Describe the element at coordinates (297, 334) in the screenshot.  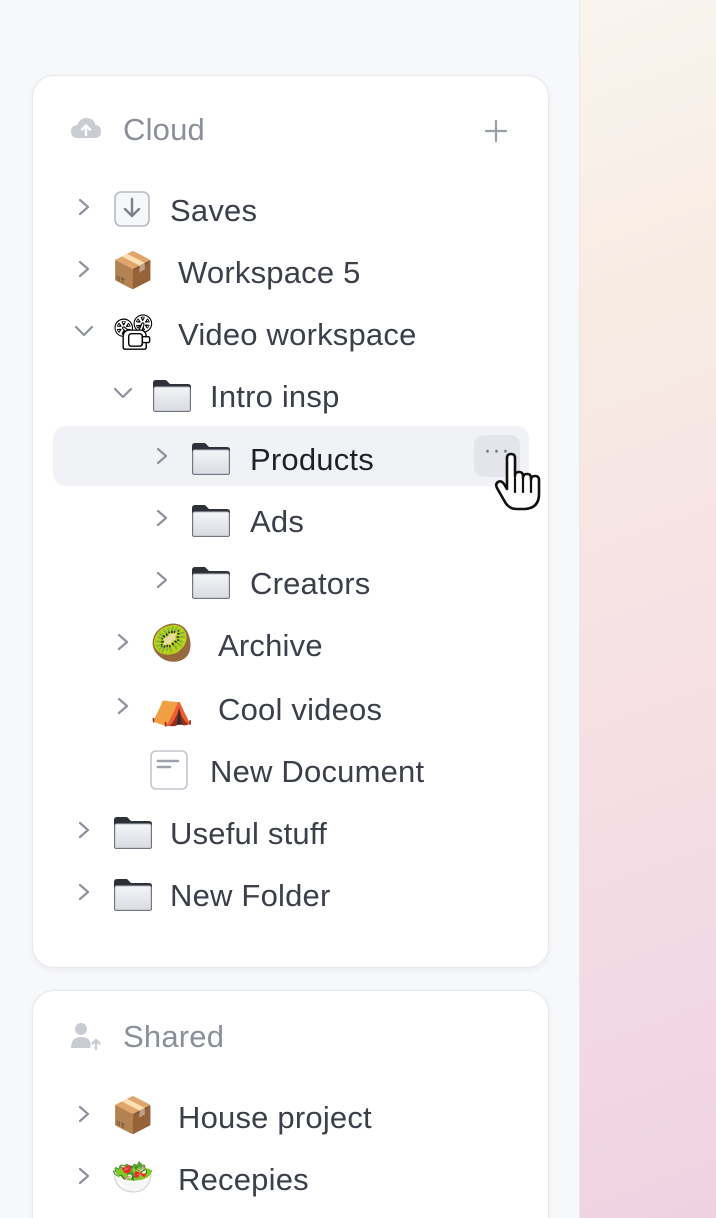
I see `tree-item-label: Video workspace` at that location.